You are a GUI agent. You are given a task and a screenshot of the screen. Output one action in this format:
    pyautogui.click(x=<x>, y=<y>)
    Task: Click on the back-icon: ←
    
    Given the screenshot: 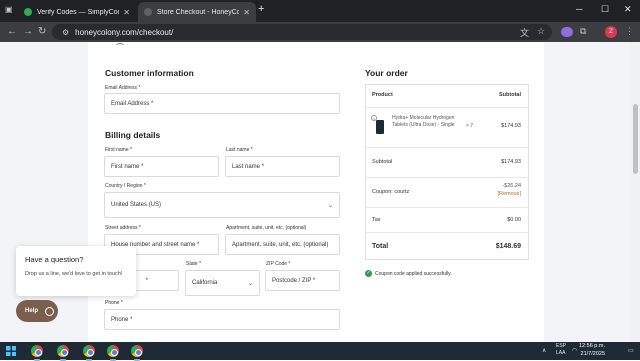 What is the action you would take?
    pyautogui.click(x=12, y=31)
    